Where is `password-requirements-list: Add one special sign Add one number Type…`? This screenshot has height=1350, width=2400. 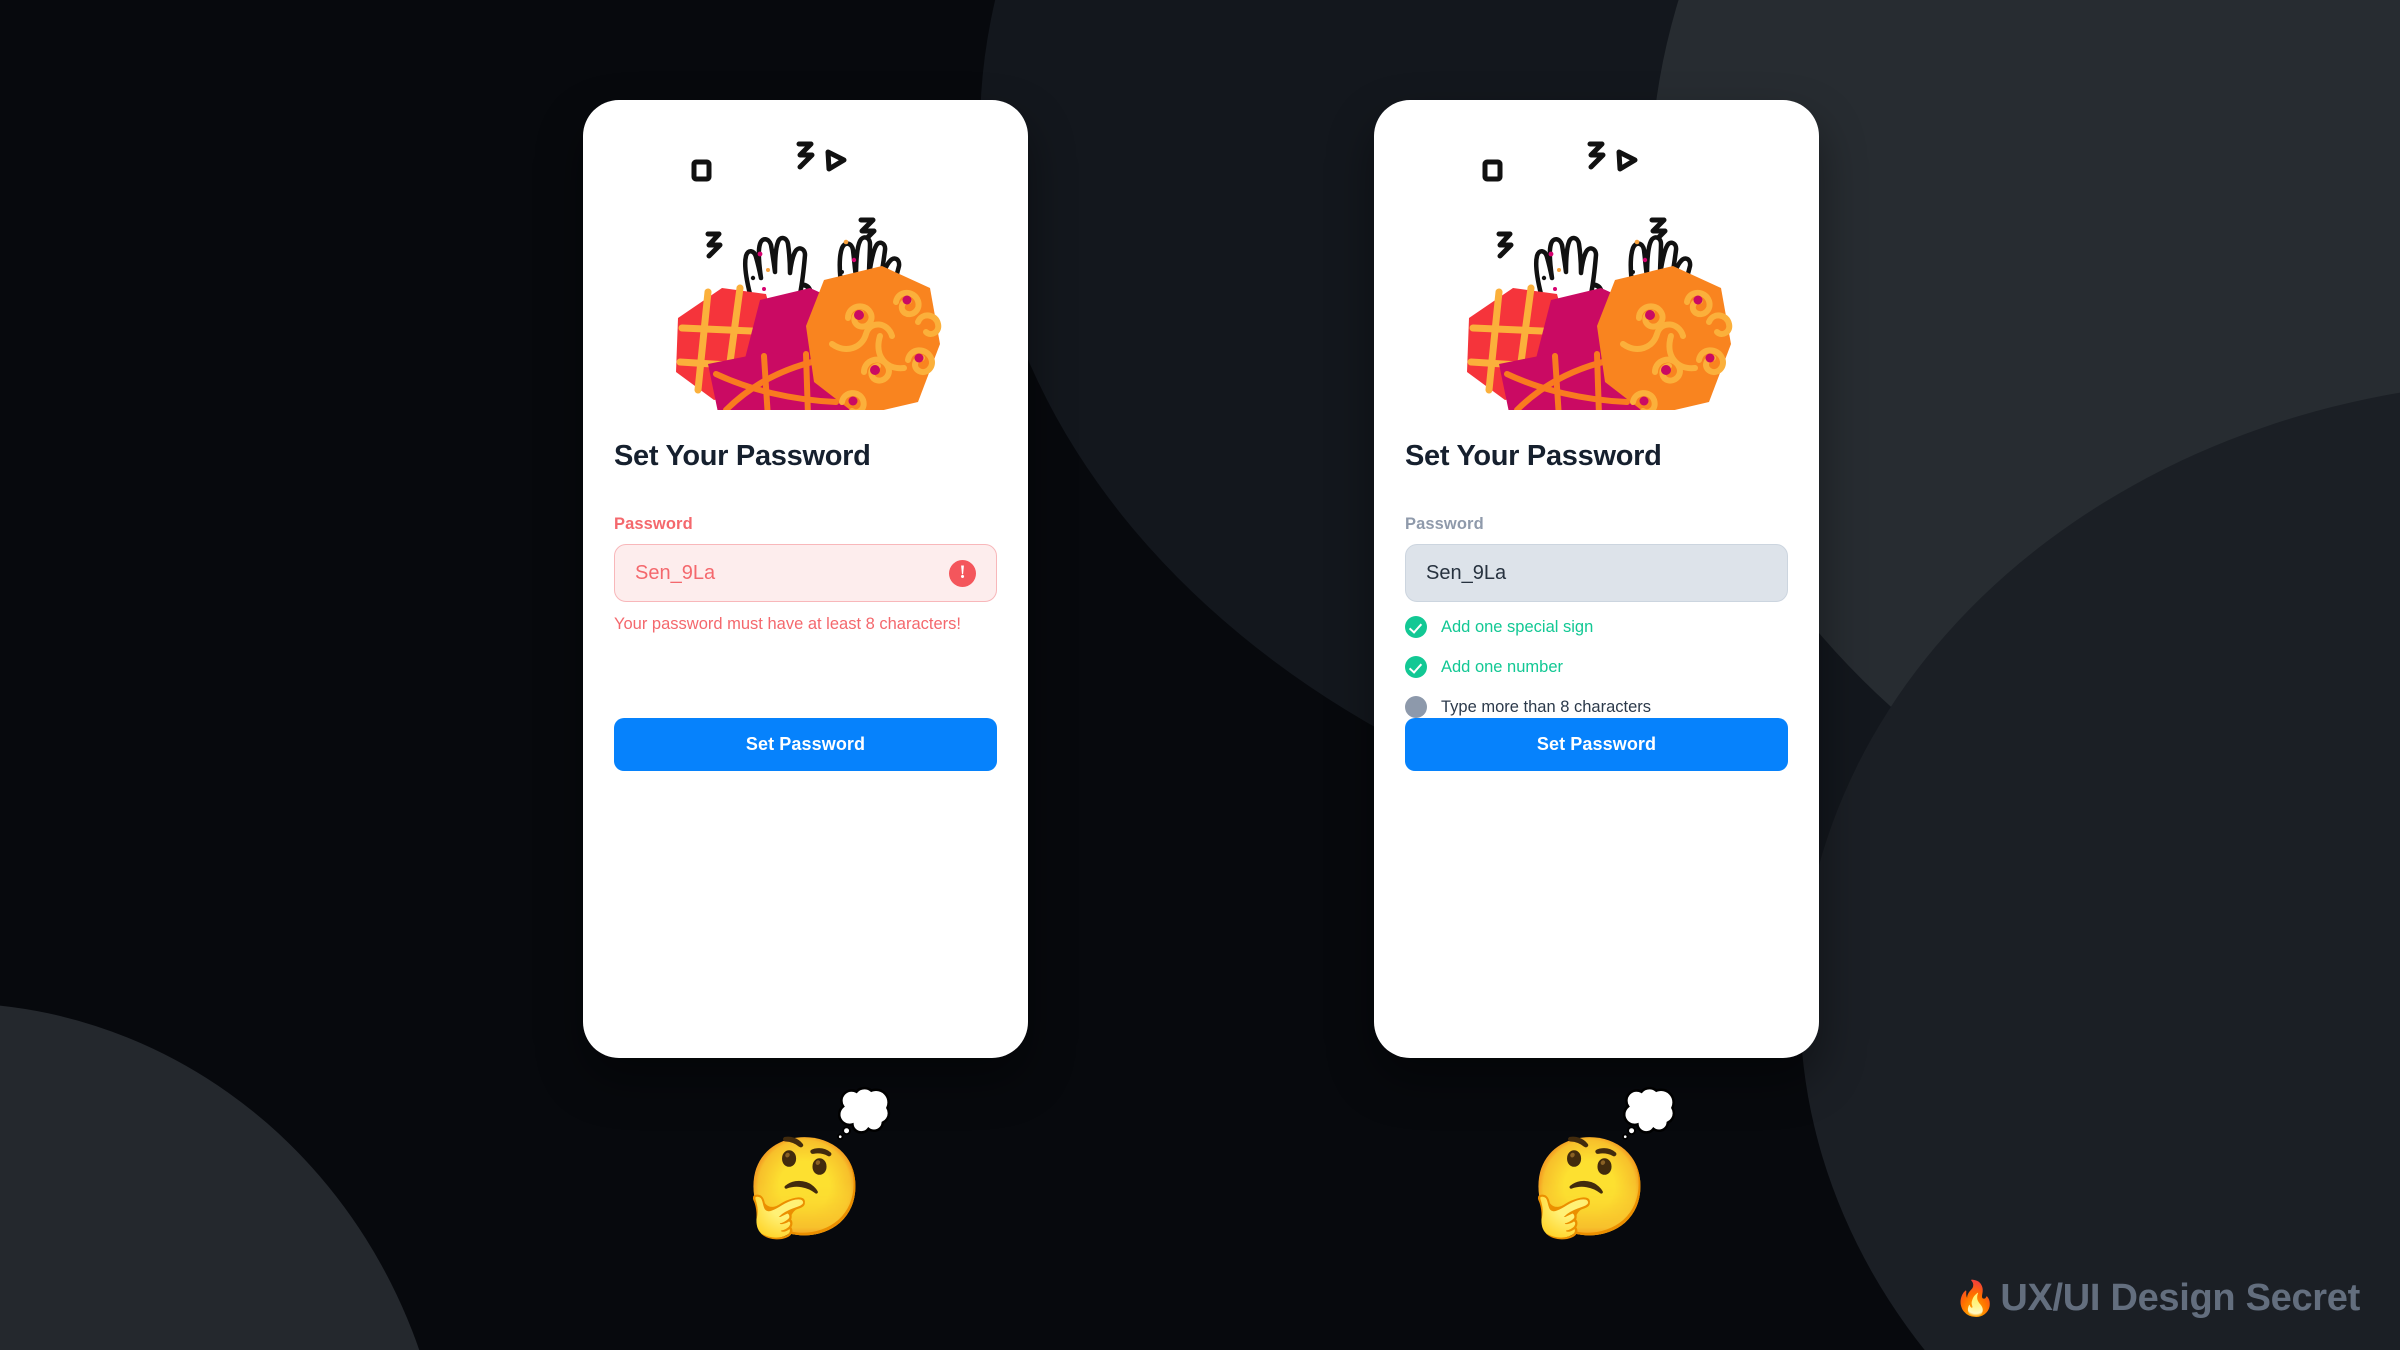
password-requirements-list: Add one special sign Add one number Type… is located at coordinates (1596, 674).